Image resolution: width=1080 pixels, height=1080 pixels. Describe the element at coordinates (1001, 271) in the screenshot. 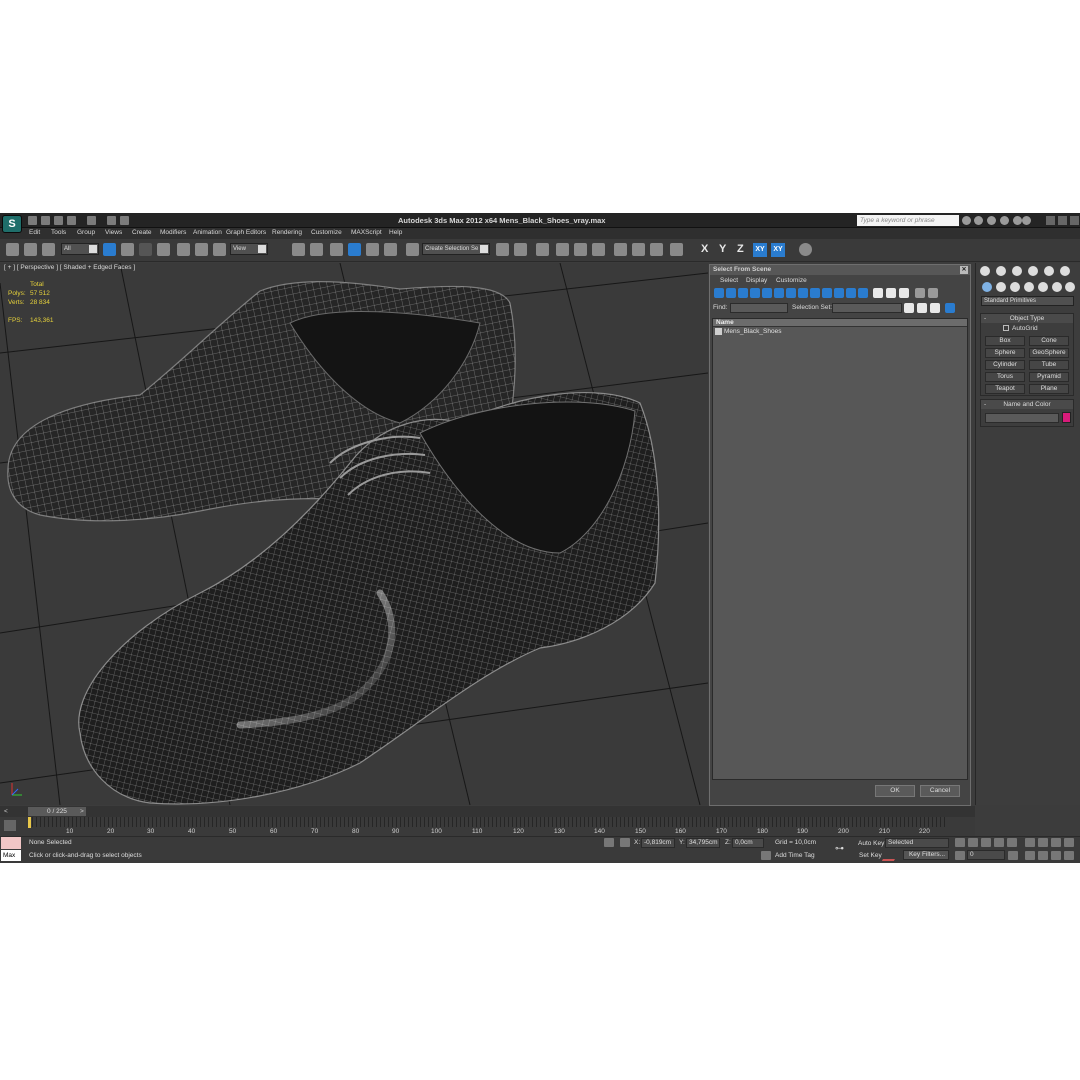

I see `modify-tab-icon` at that location.